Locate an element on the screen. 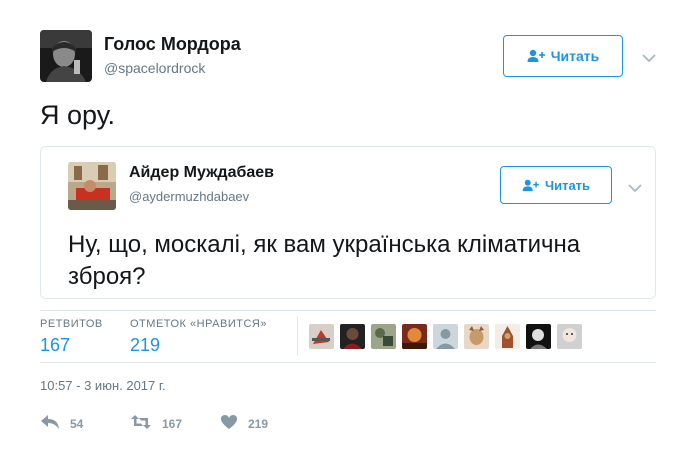 Image resolution: width=697 pixels, height=451 pixels. quoted-author-handle: @aydermuzhdabaev is located at coordinates (189, 196).